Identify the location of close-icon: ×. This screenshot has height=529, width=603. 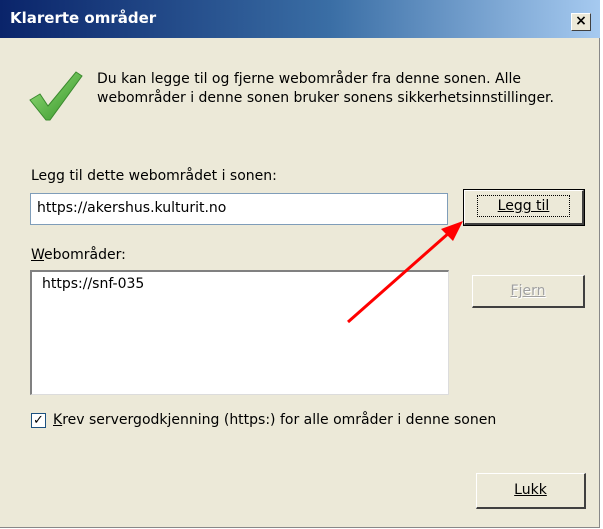
(581, 21).